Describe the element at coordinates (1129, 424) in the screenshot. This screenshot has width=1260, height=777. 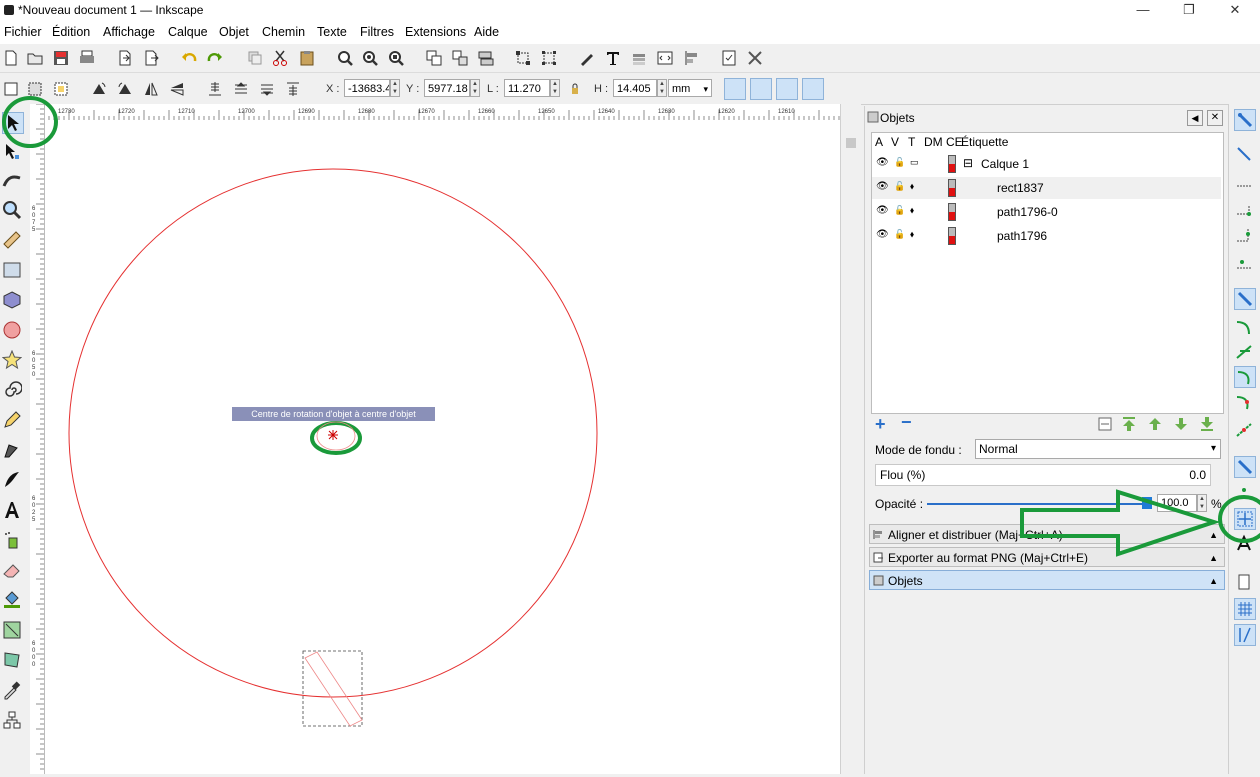
I see `raise-to-top-arrow-icon` at that location.